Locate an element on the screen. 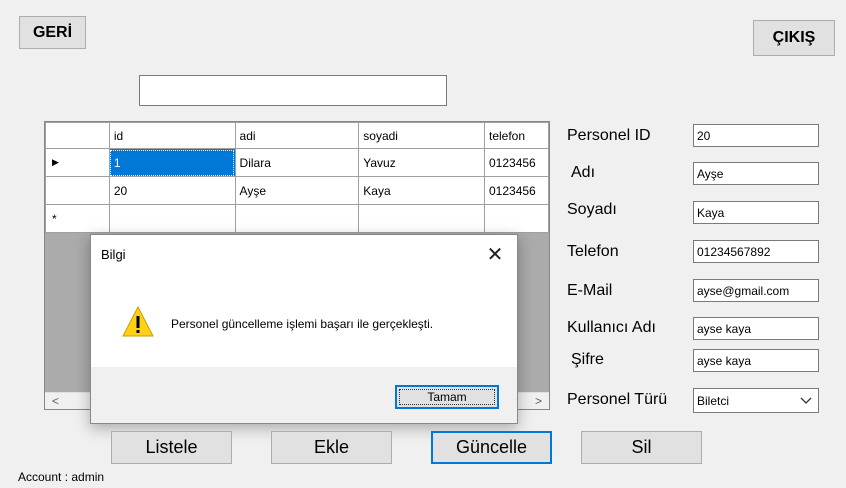 The width and height of the screenshot is (846, 488). row-selector: ▶ is located at coordinates (77, 162).